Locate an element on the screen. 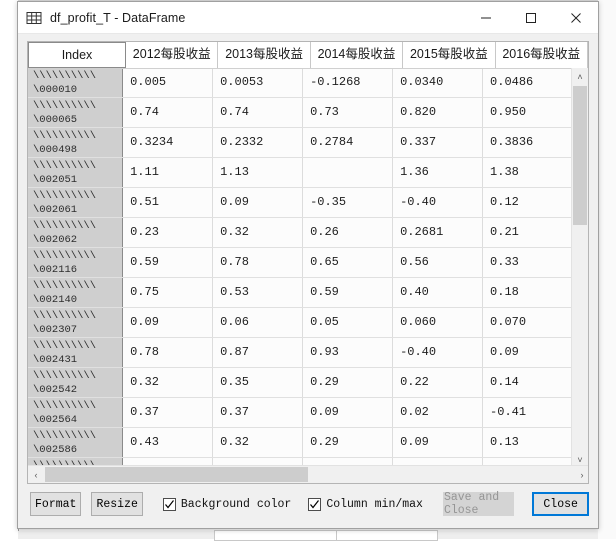 The image size is (616, 541). cell-r4-c4: 0.12 is located at coordinates (528, 202).